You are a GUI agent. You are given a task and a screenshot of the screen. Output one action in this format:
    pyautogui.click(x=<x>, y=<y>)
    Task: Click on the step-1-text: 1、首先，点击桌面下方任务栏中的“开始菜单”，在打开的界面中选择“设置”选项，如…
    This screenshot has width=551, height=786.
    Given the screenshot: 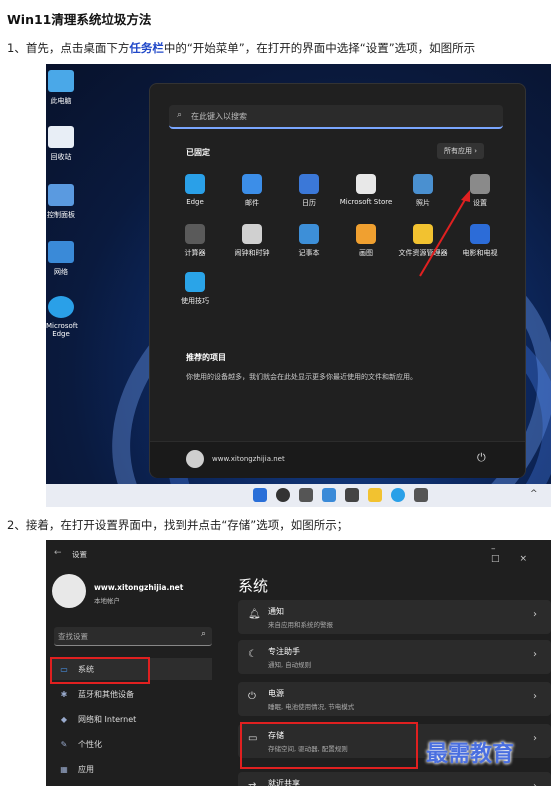 What is the action you would take?
    pyautogui.click(x=241, y=48)
    